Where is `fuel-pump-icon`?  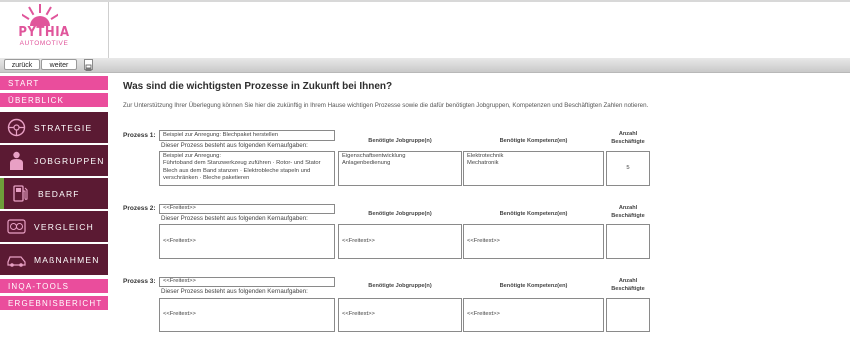 fuel-pump-icon is located at coordinates (20, 193).